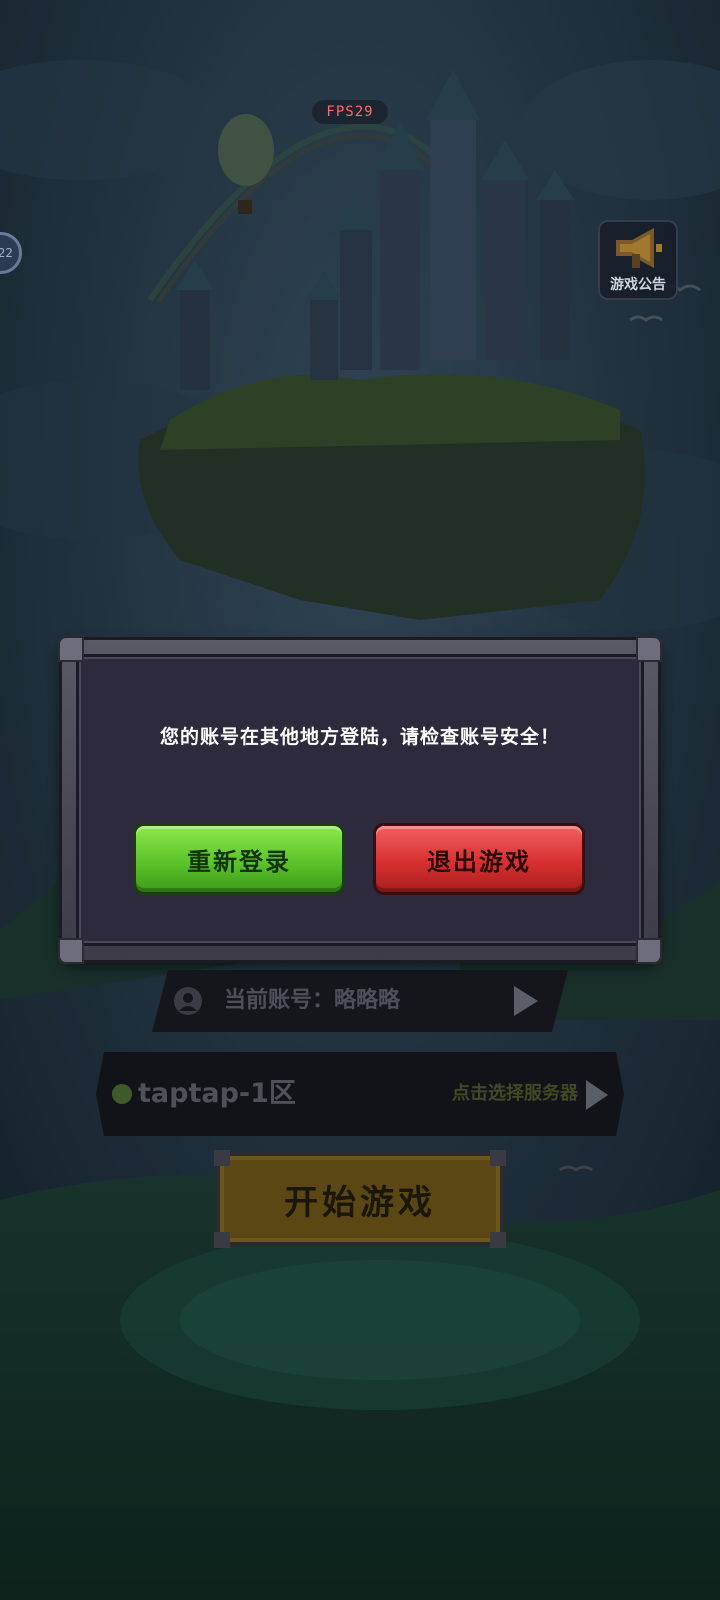 This screenshot has height=1600, width=720. I want to click on announcement-button: 游戏公告, so click(638, 260).